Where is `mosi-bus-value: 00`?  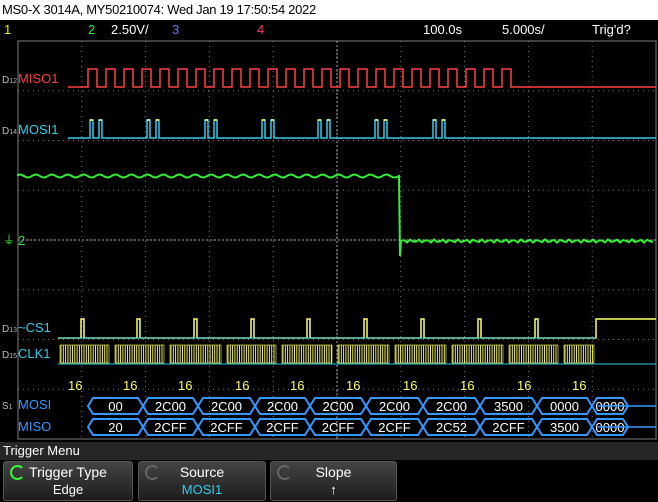
mosi-bus-value: 00 is located at coordinates (115, 406).